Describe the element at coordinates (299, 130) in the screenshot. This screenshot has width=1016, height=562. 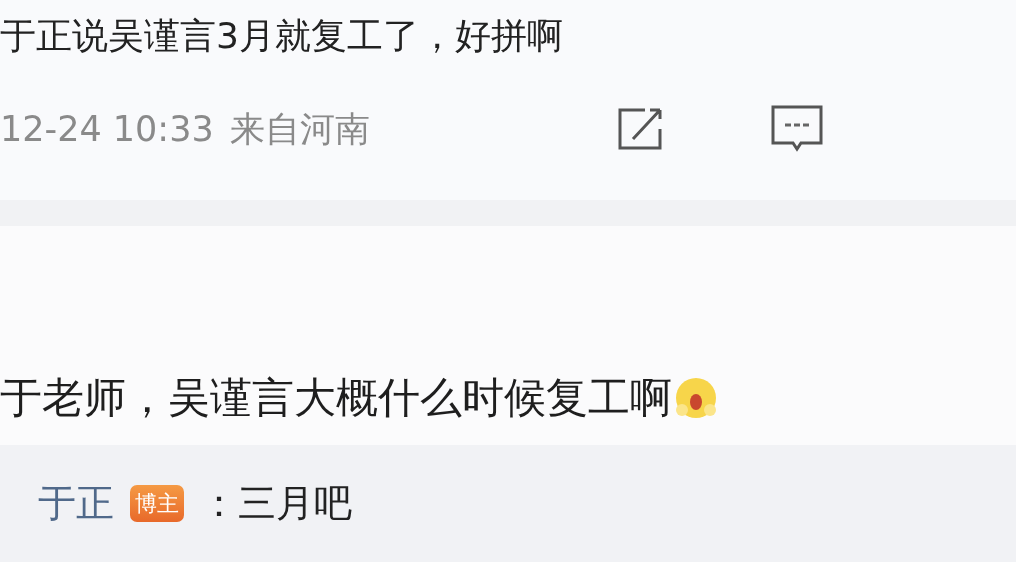
I see `post-source: 来自河南` at that location.